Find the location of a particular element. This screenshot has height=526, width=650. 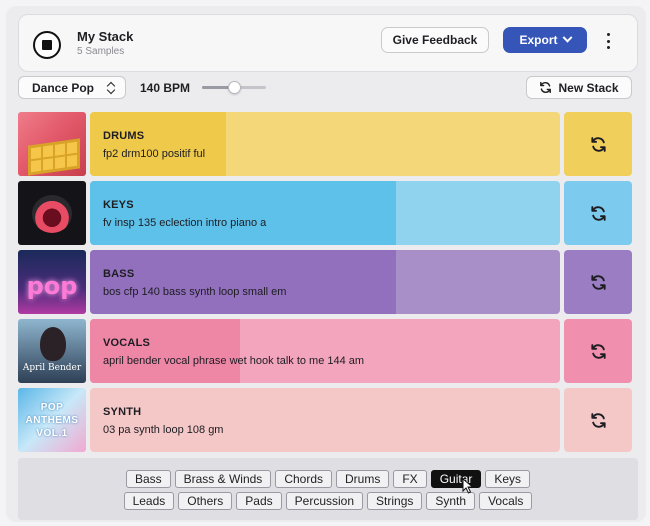

sample-filename: bos cfp 140 bass synth loop small em is located at coordinates (195, 292).